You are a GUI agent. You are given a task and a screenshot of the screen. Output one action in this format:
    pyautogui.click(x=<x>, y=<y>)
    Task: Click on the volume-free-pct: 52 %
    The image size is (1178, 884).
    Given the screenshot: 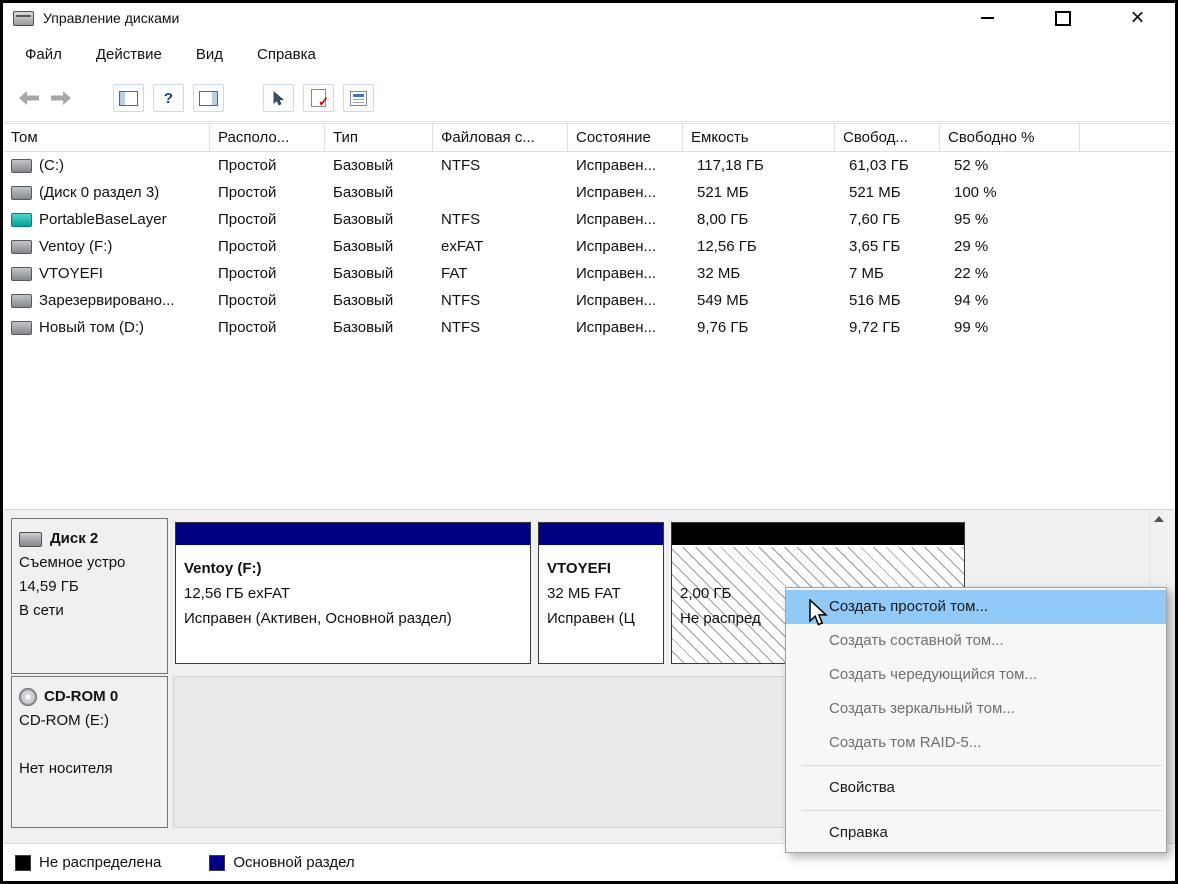 What is the action you would take?
    pyautogui.click(x=971, y=165)
    